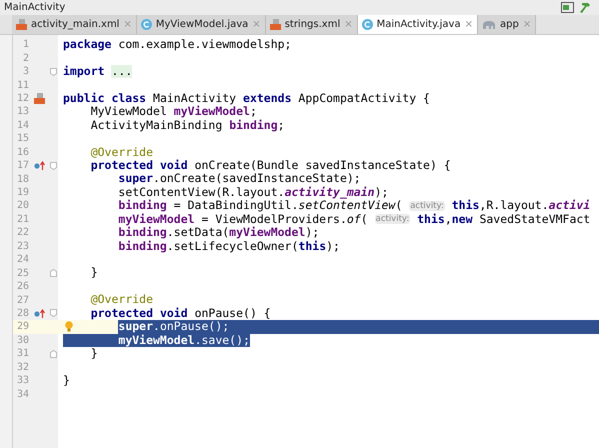  I want to click on window-title: MainActivity, so click(35, 7).